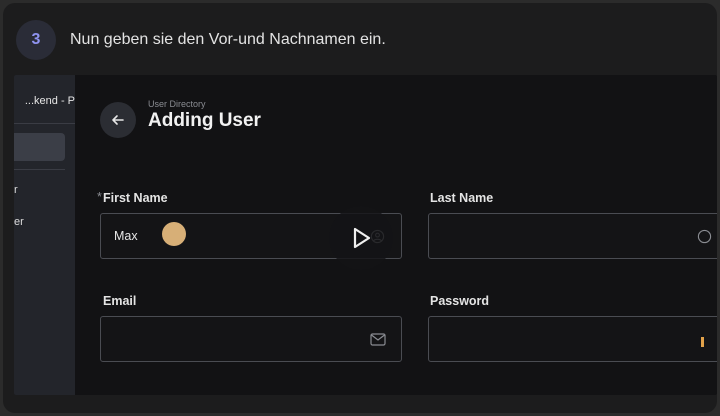 This screenshot has width=720, height=416. I want to click on play-button, so click(361, 238).